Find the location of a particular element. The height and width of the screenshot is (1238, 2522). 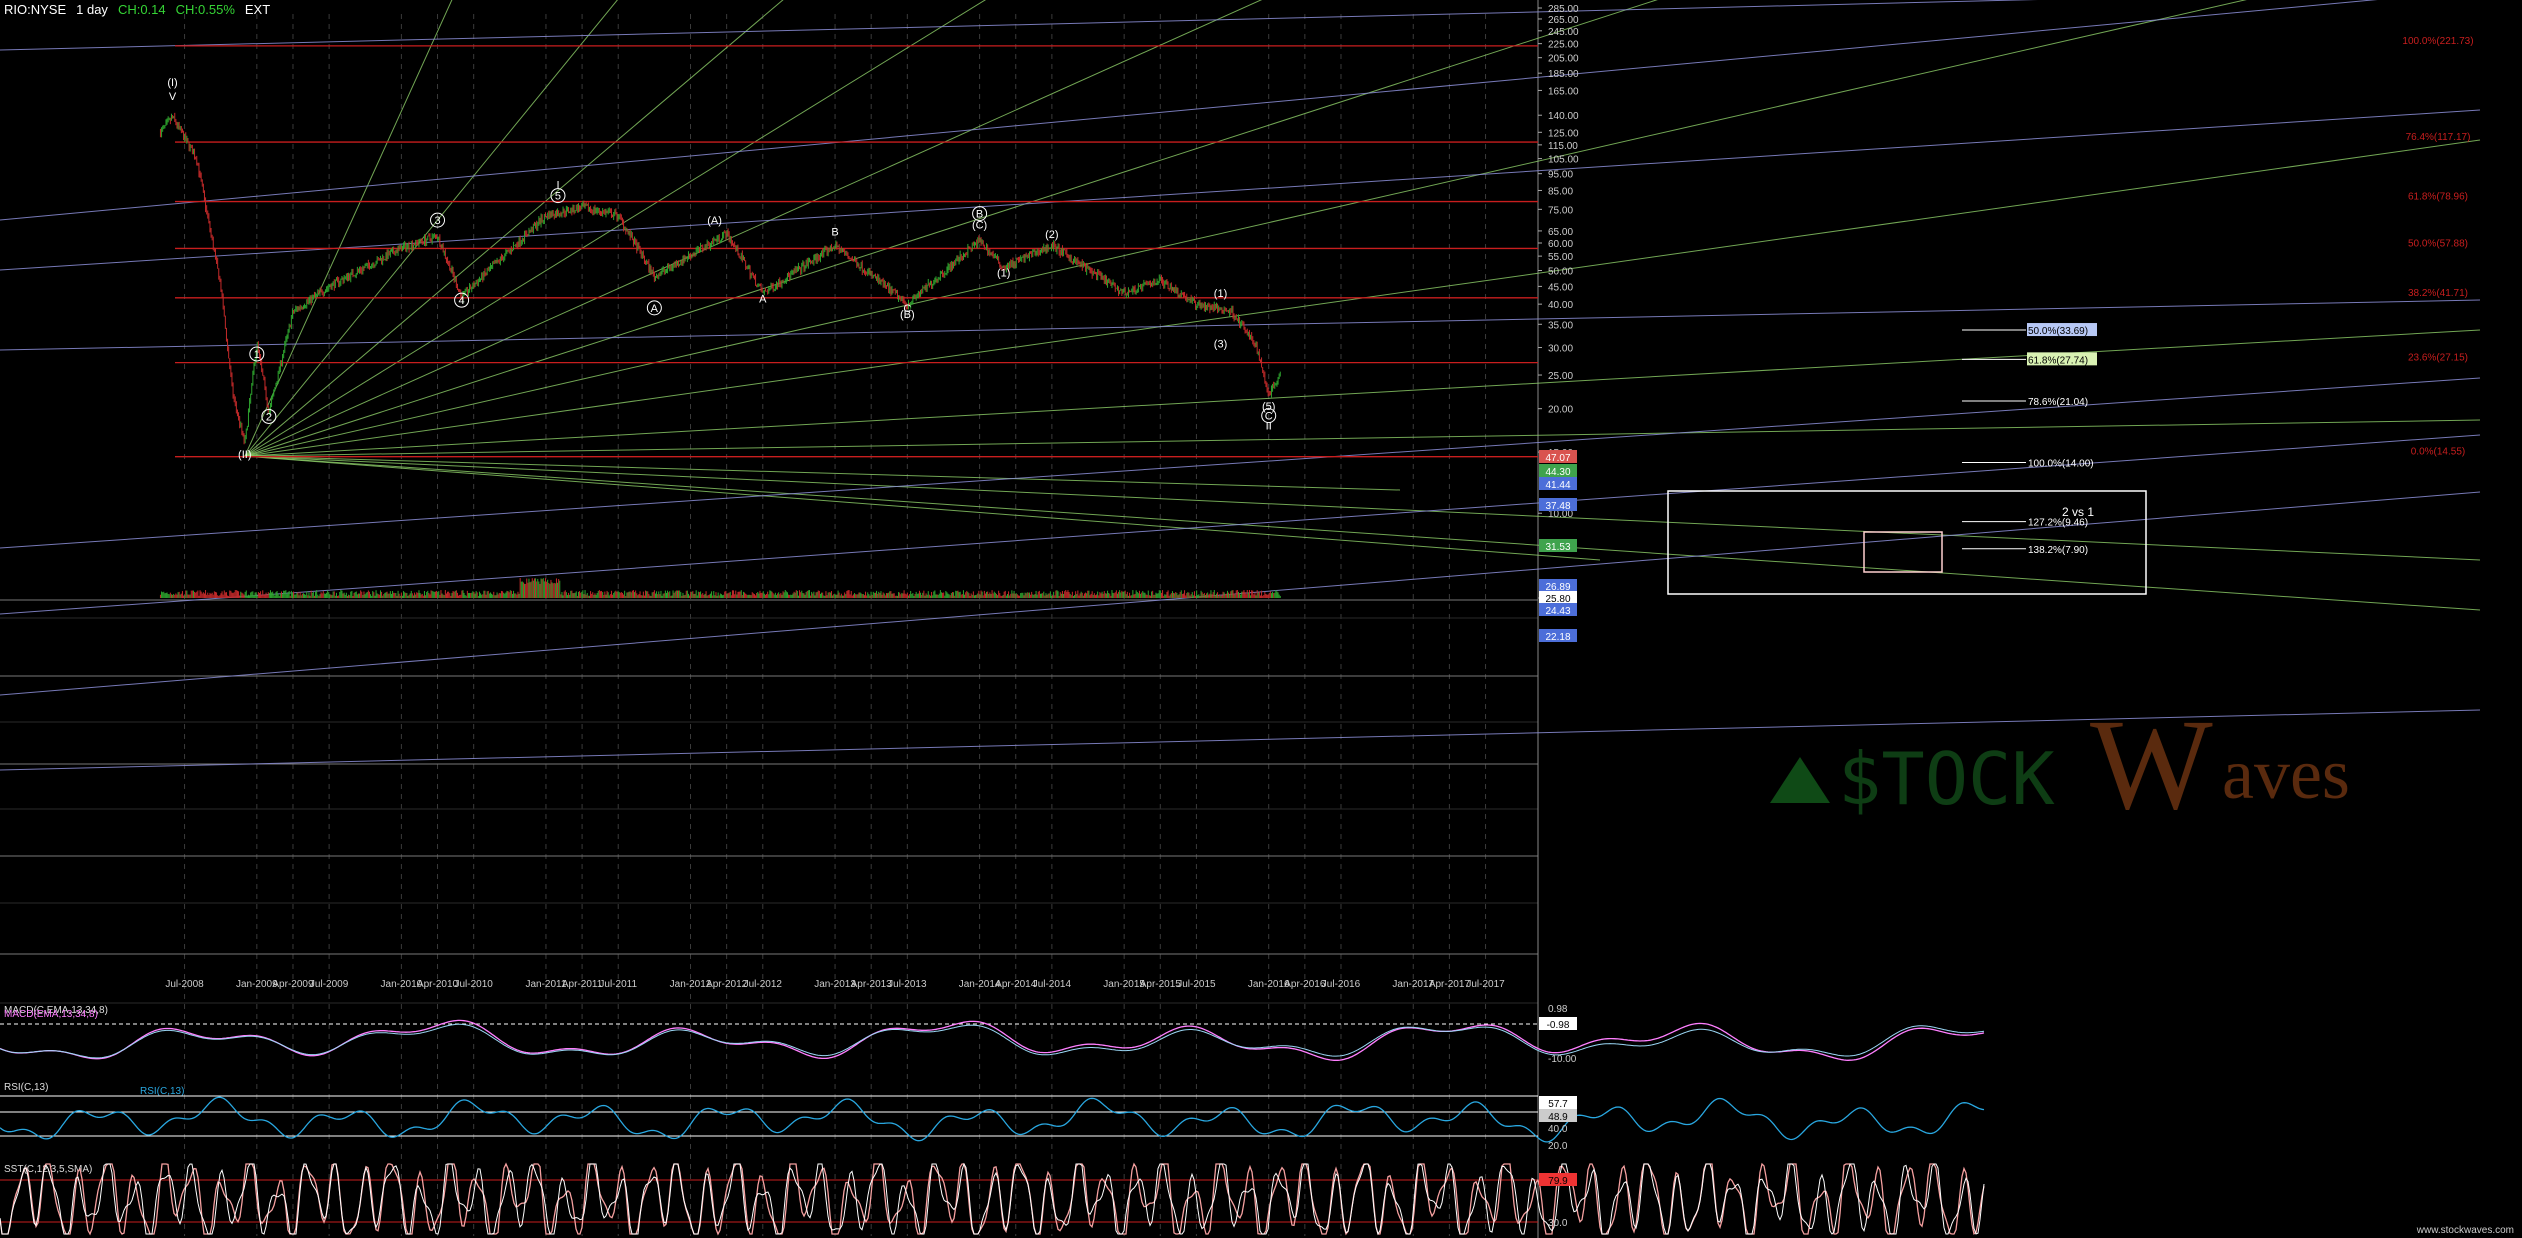

fib-label-5: 23.6%(27.15) is located at coordinates (2438, 358).